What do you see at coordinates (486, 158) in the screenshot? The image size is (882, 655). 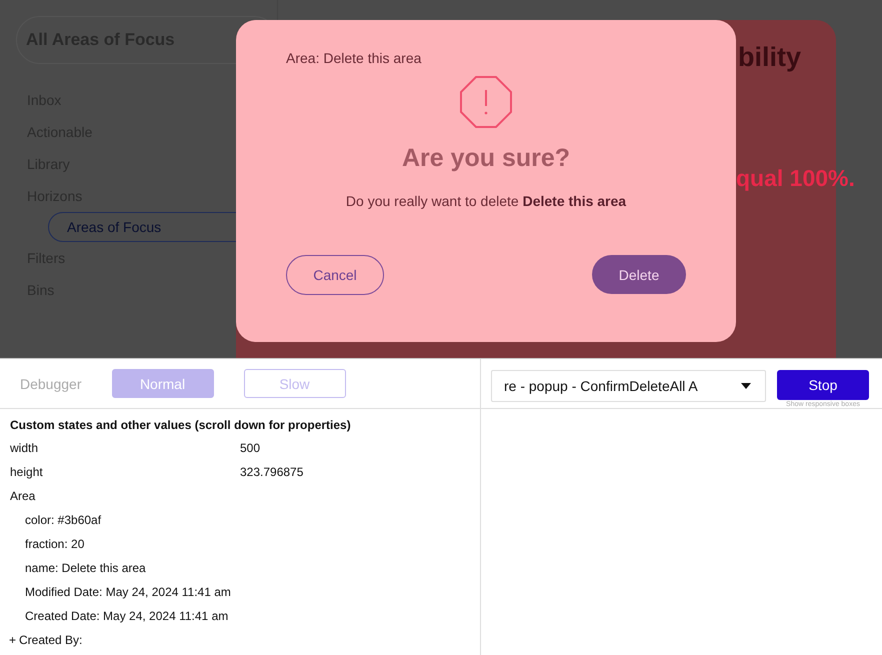 I see `dialog-title: Are you sure?` at bounding box center [486, 158].